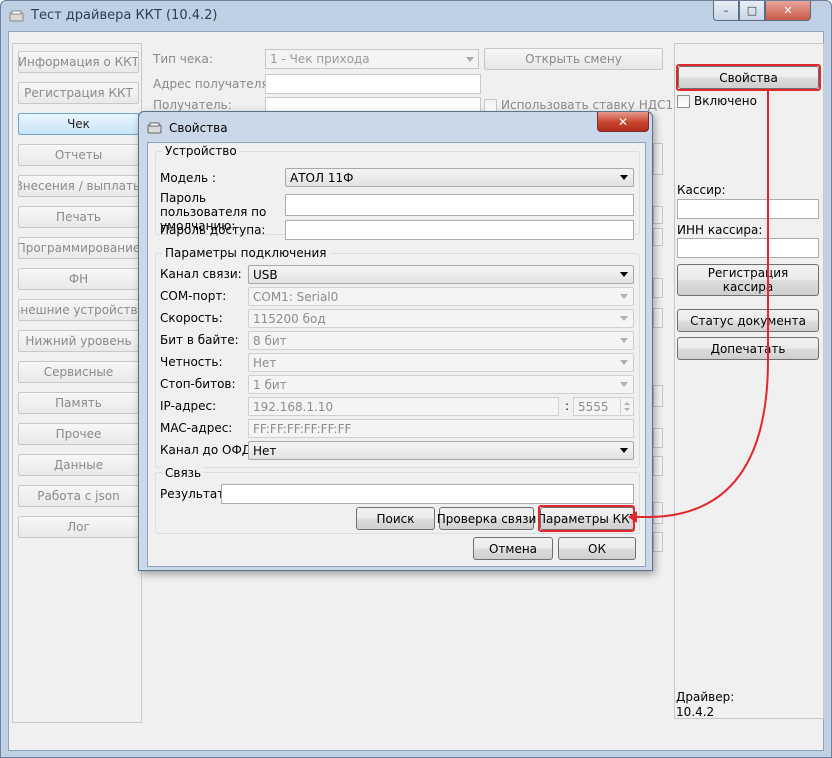  I want to click on annotation-arrow, so click(698, 307).